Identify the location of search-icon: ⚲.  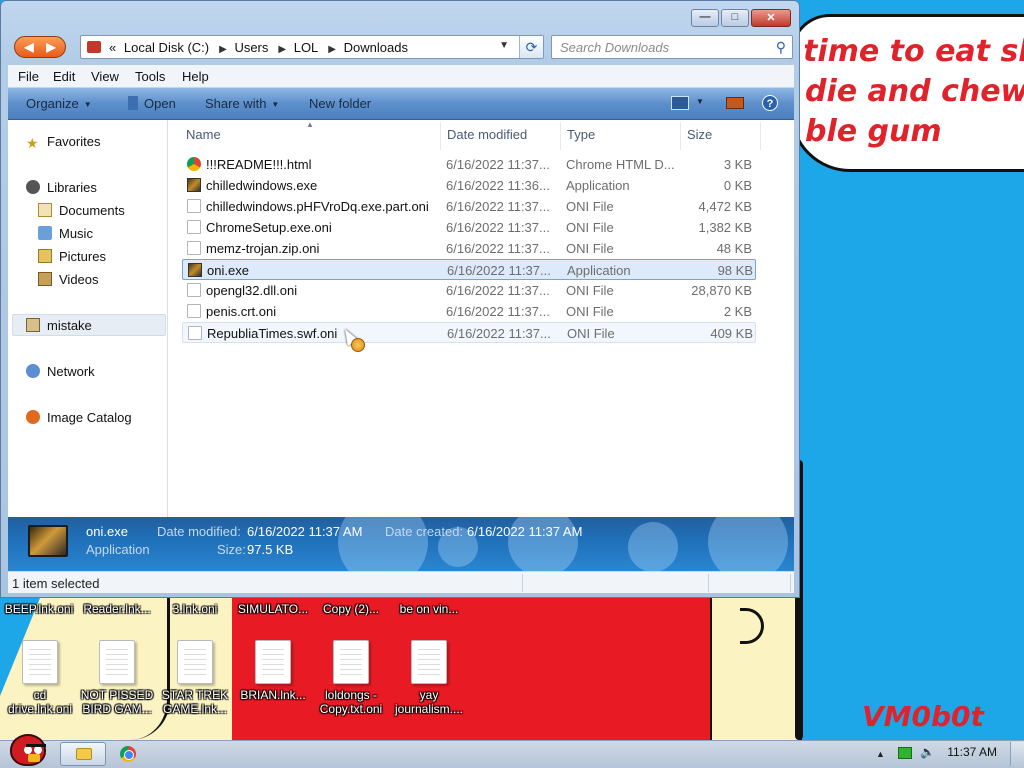
(781, 47).